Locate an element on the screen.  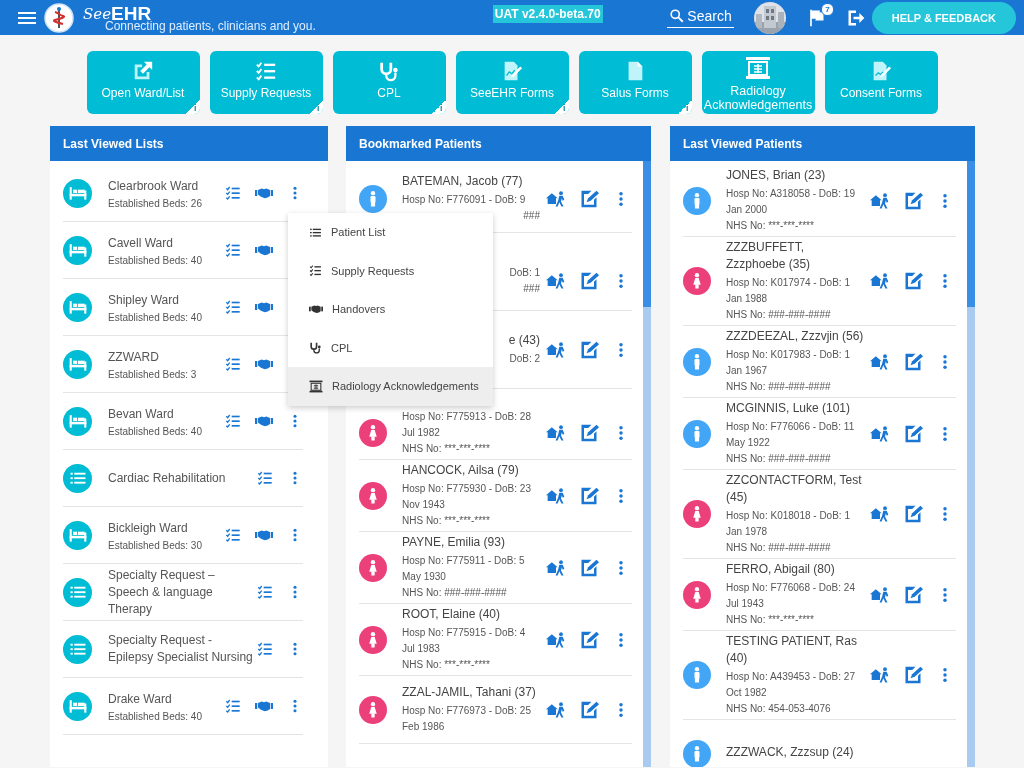
patient-detail: Hosp No: F776973 - DoB: 25 Feb 1986 is located at coordinates (467, 719).